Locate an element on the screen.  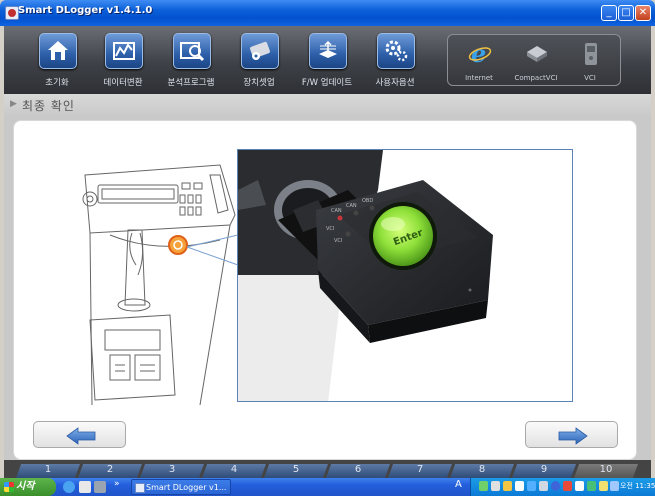
car-interior-illustration is located at coordinates (160, 284).